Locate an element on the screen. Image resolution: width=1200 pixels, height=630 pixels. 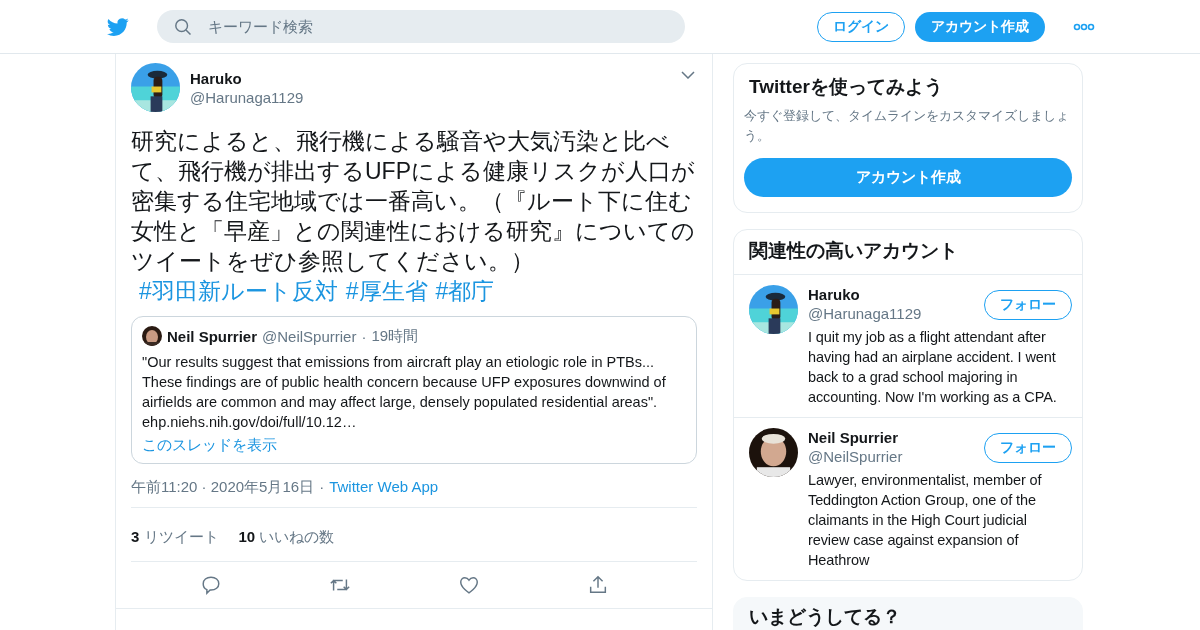
stat-link: 3 リツイート is located at coordinates (175, 537).